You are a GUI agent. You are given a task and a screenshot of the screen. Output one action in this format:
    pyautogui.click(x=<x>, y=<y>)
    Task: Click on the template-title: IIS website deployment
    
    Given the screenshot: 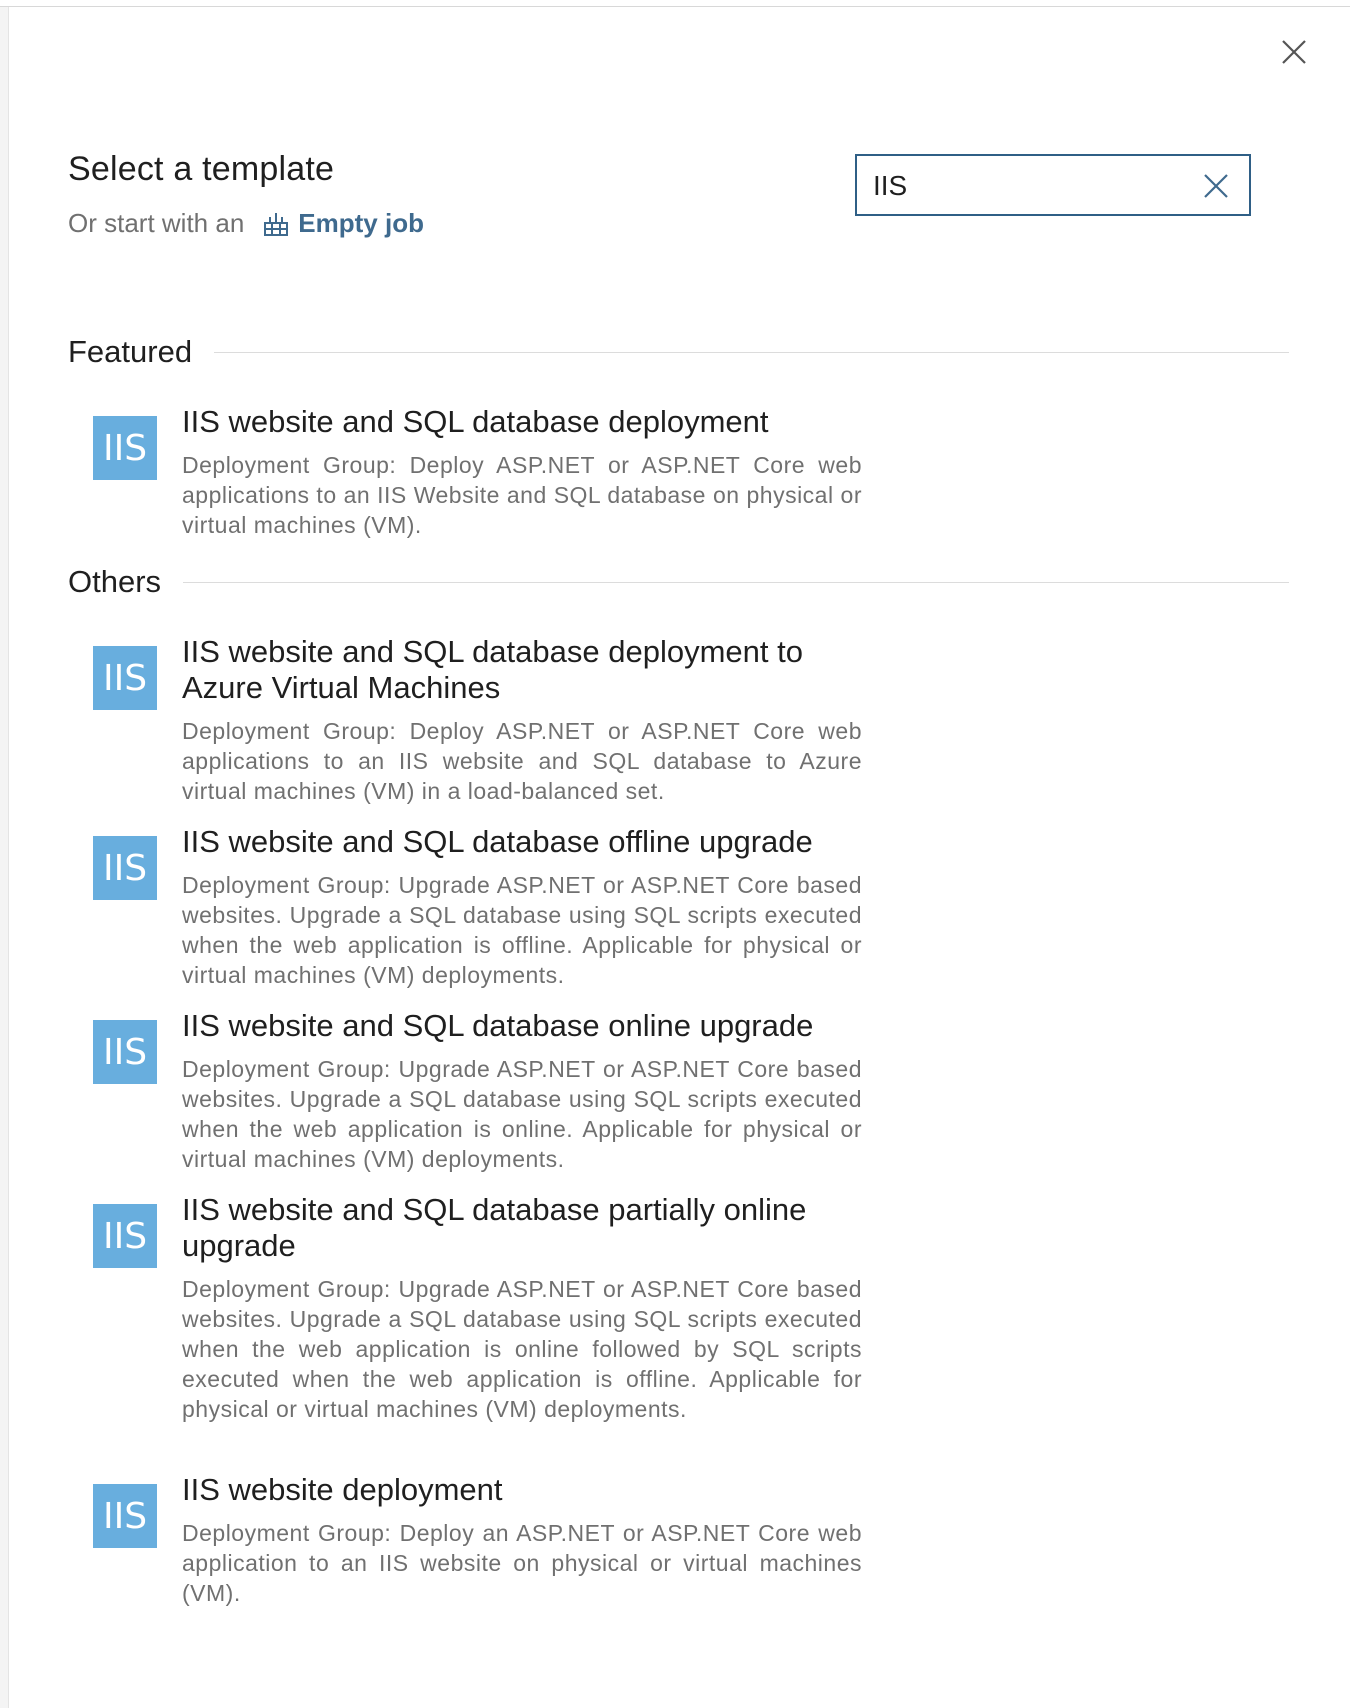 What is the action you would take?
    pyautogui.click(x=342, y=1489)
    